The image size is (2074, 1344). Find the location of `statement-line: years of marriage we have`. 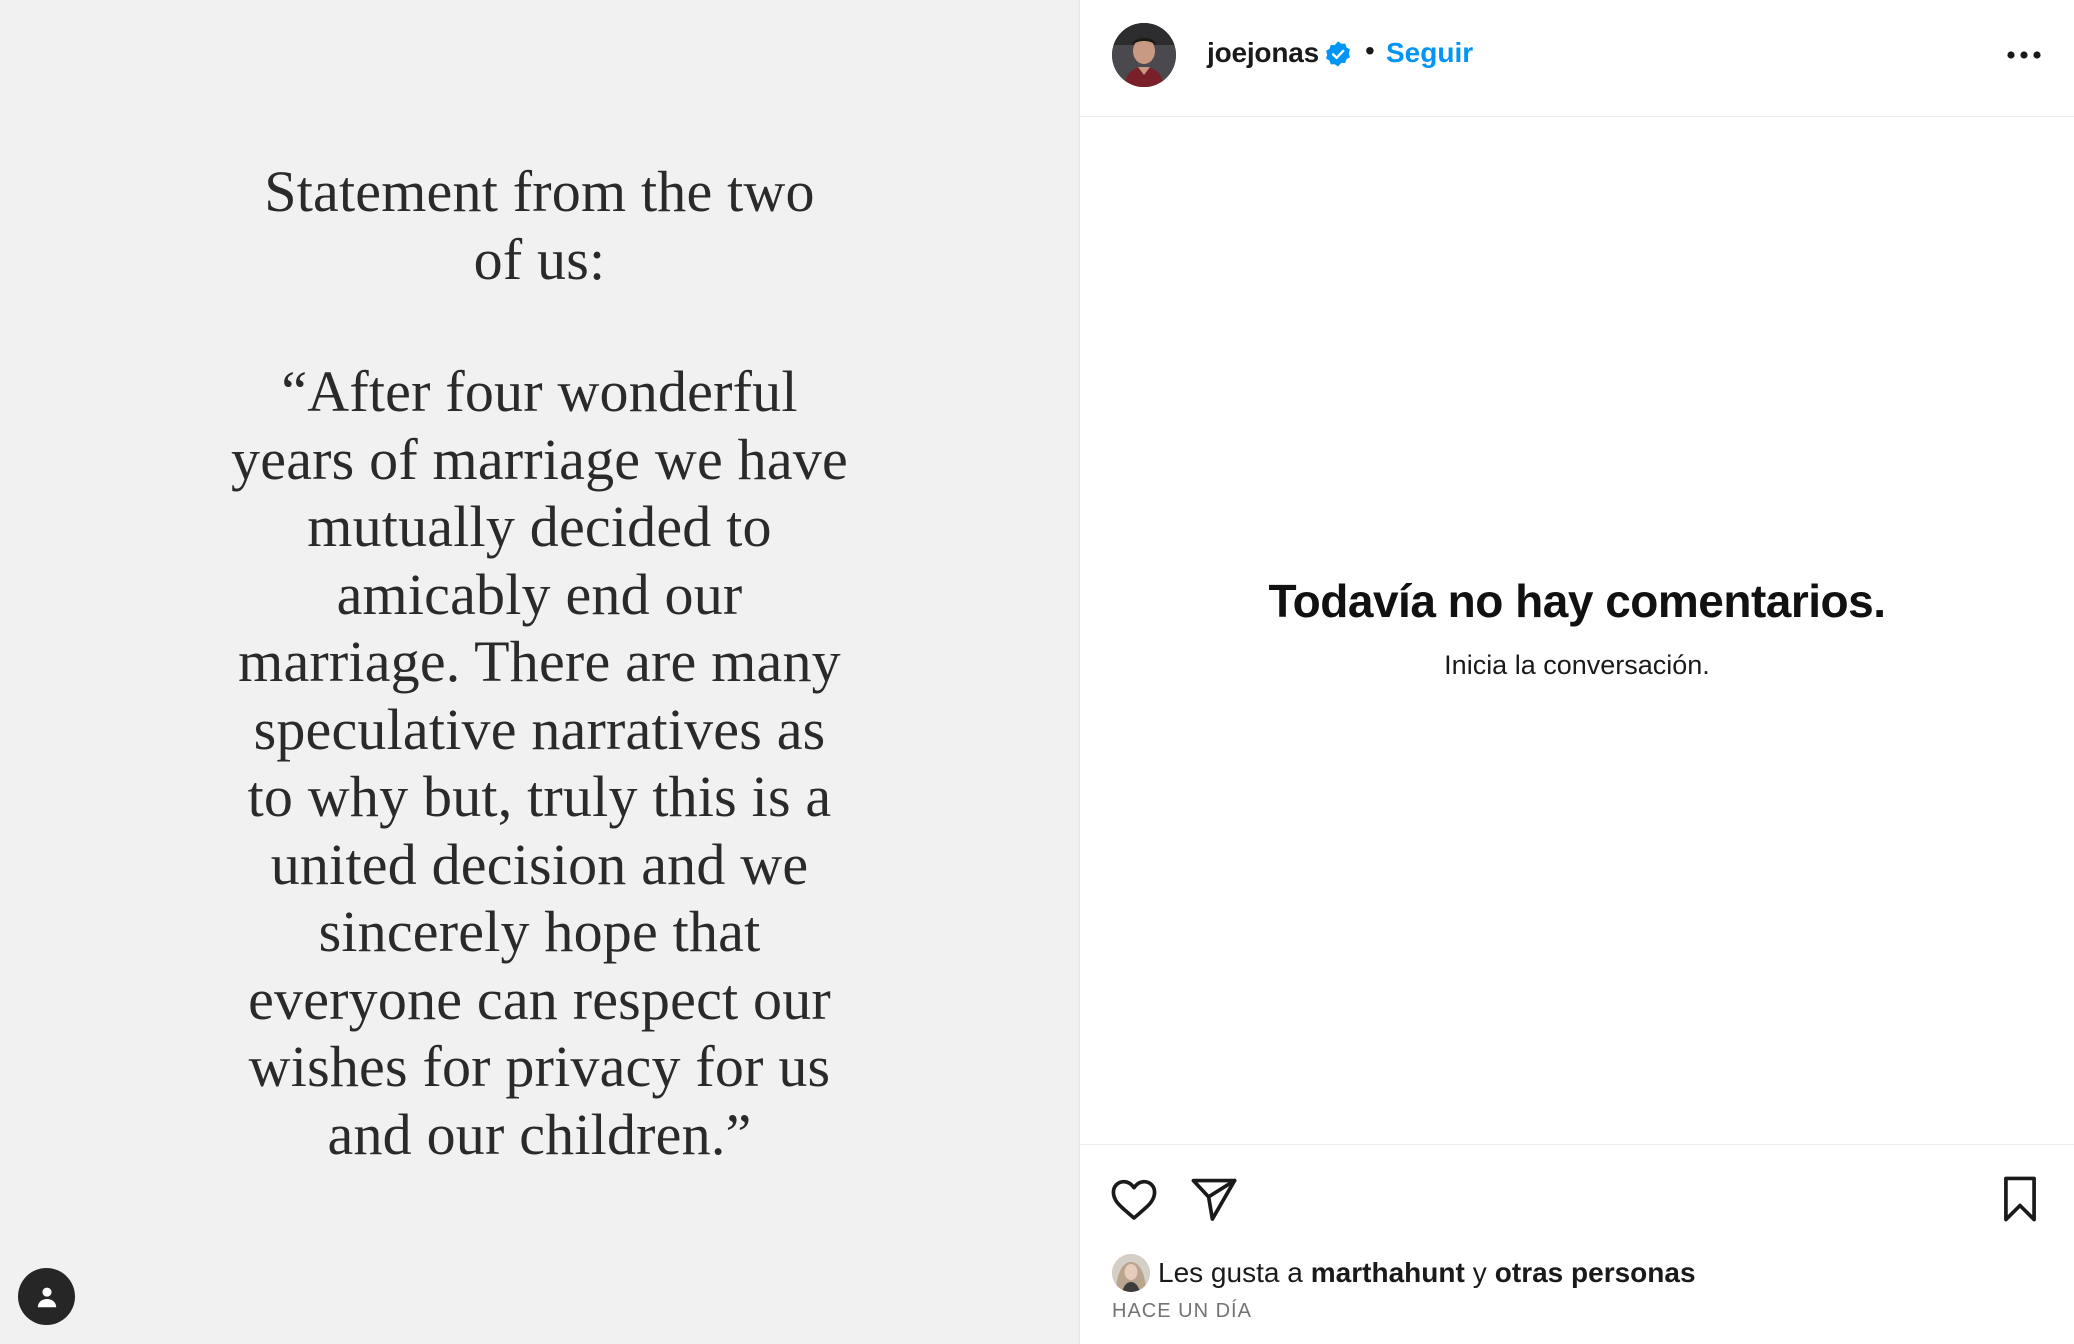

statement-line: years of marriage we have is located at coordinates (539, 459).